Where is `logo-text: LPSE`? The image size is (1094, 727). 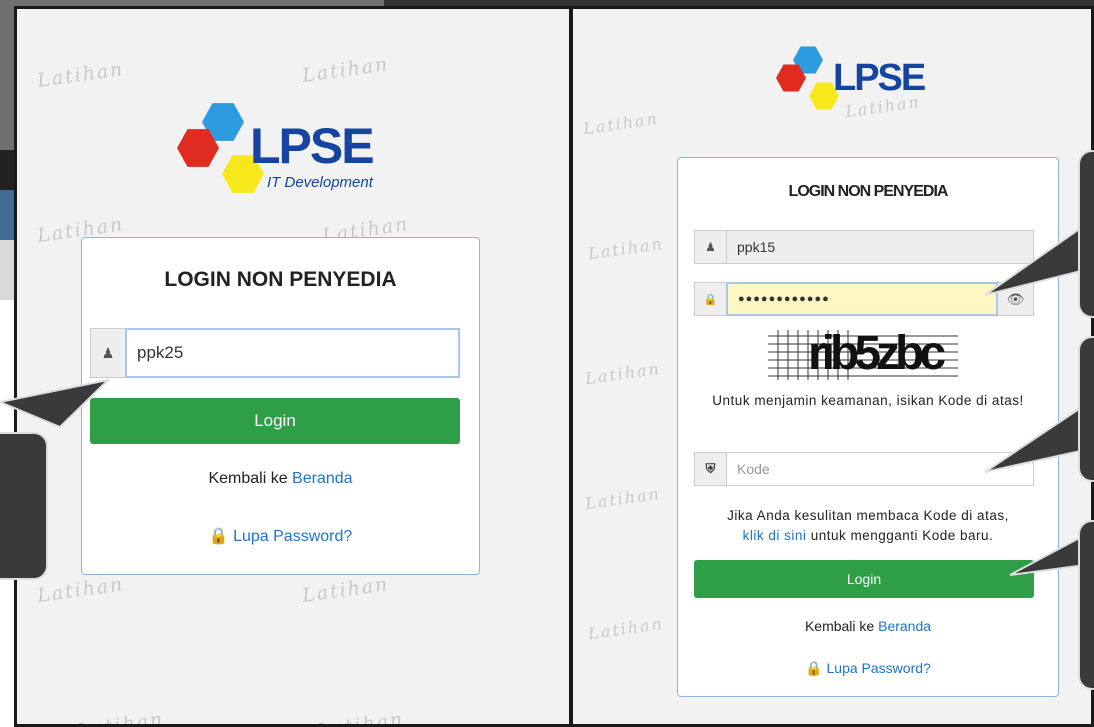
logo-text: LPSE is located at coordinates (312, 146).